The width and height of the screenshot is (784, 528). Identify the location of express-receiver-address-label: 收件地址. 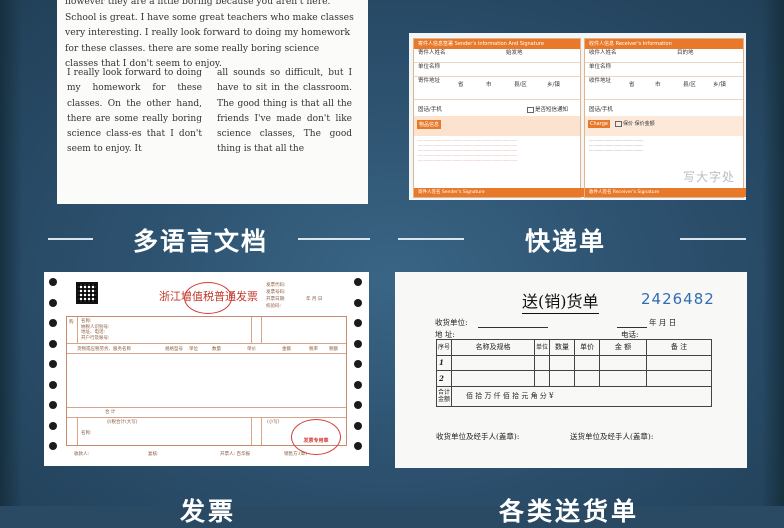
(600, 81).